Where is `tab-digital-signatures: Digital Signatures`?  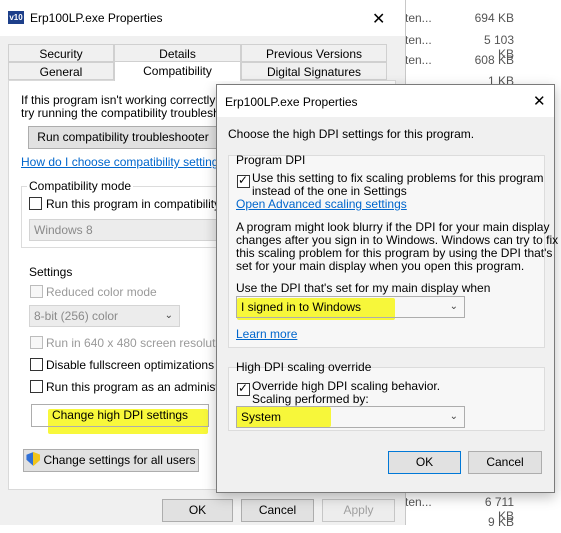 tab-digital-signatures: Digital Signatures is located at coordinates (314, 71).